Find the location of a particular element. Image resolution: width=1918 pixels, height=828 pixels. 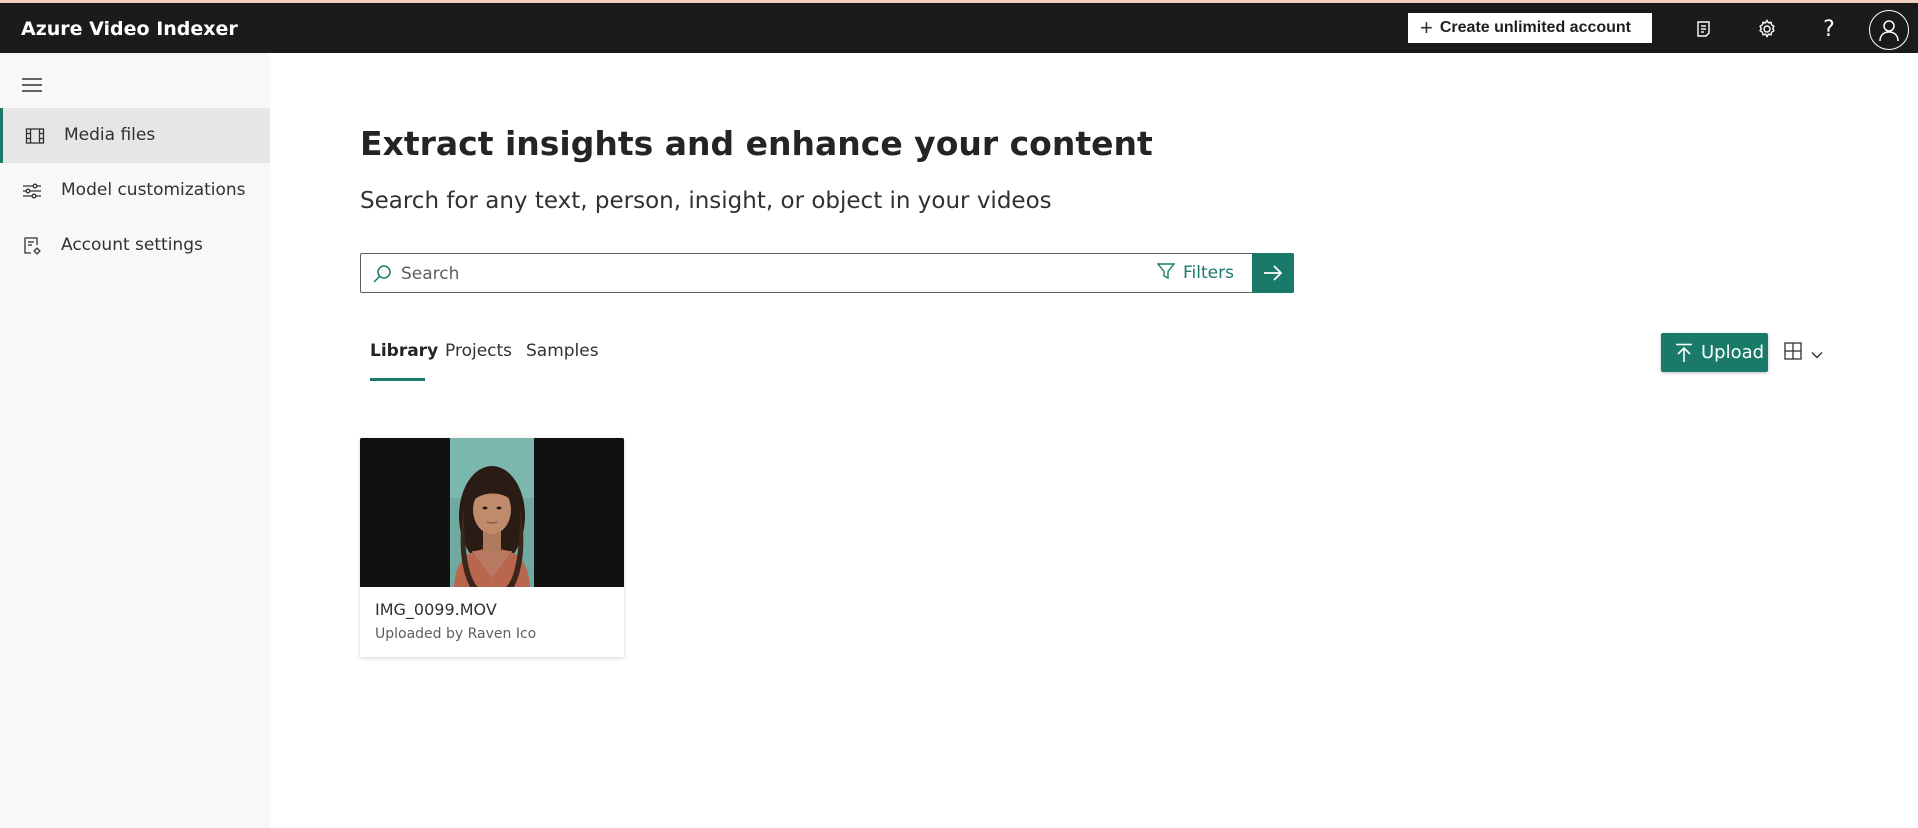

film-icon is located at coordinates (35, 136).